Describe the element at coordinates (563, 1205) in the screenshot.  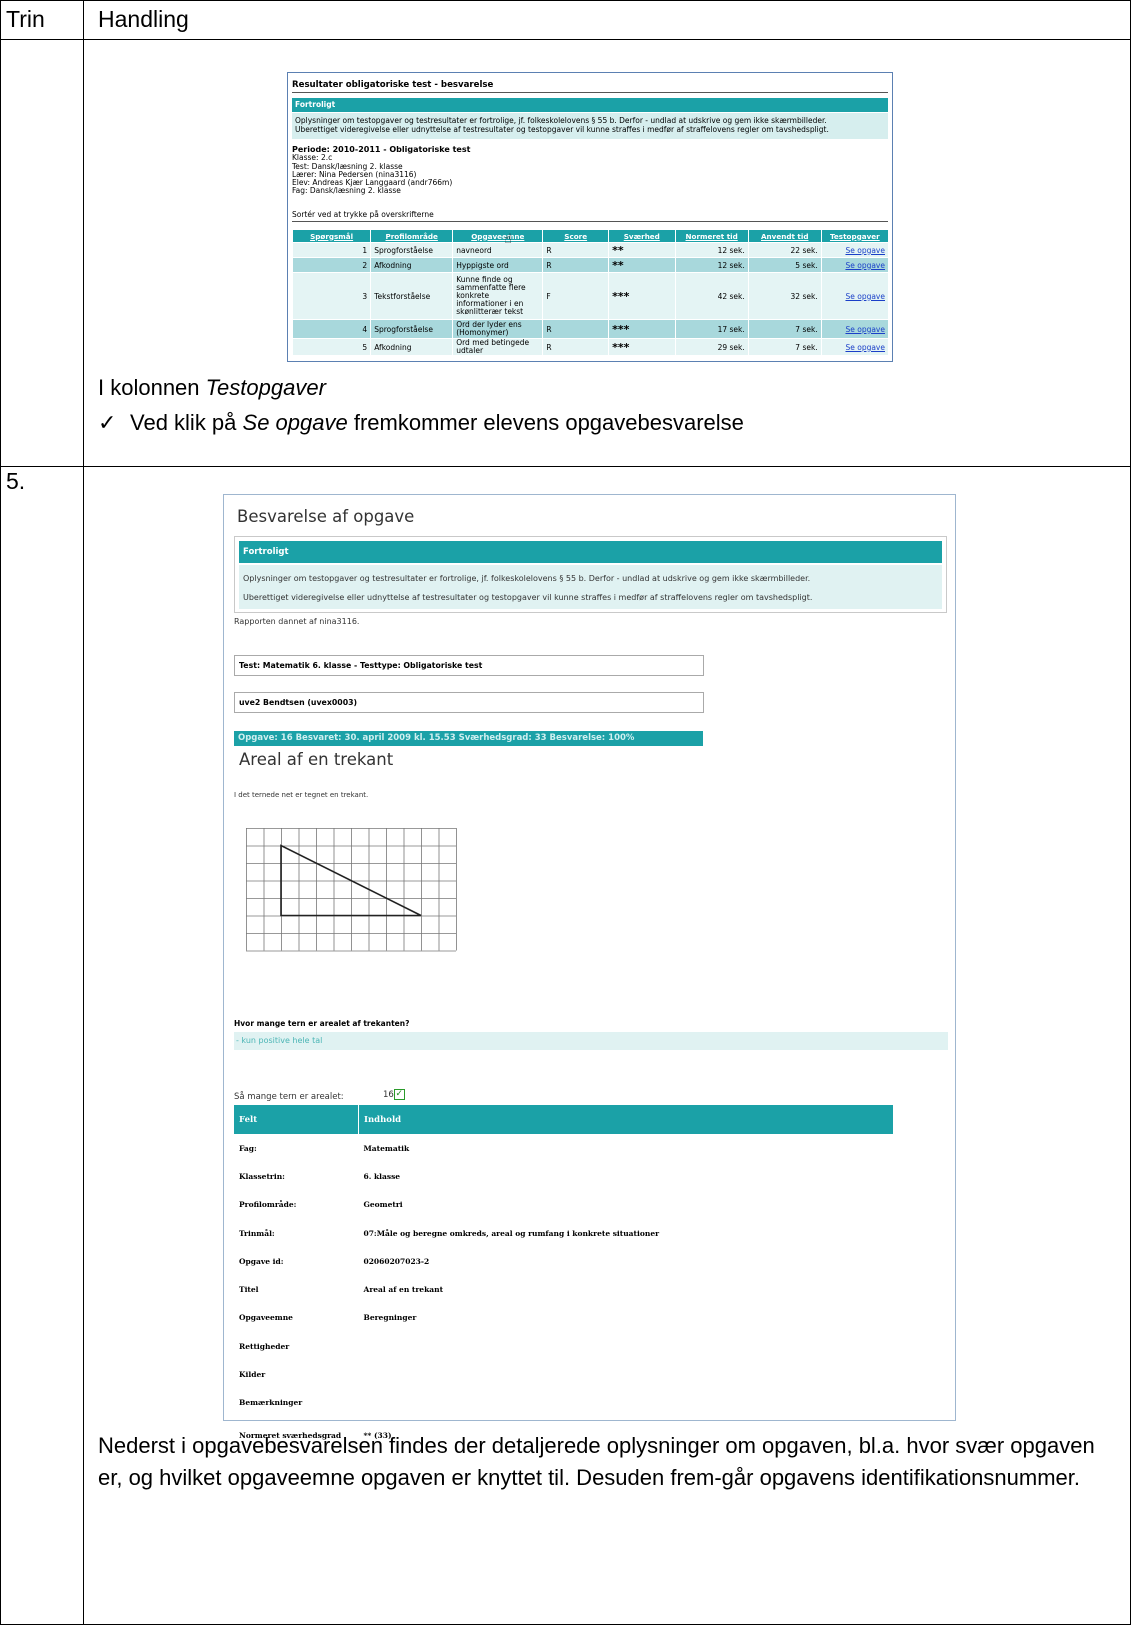
I see `info-row: Profilområde: Geometri` at that location.